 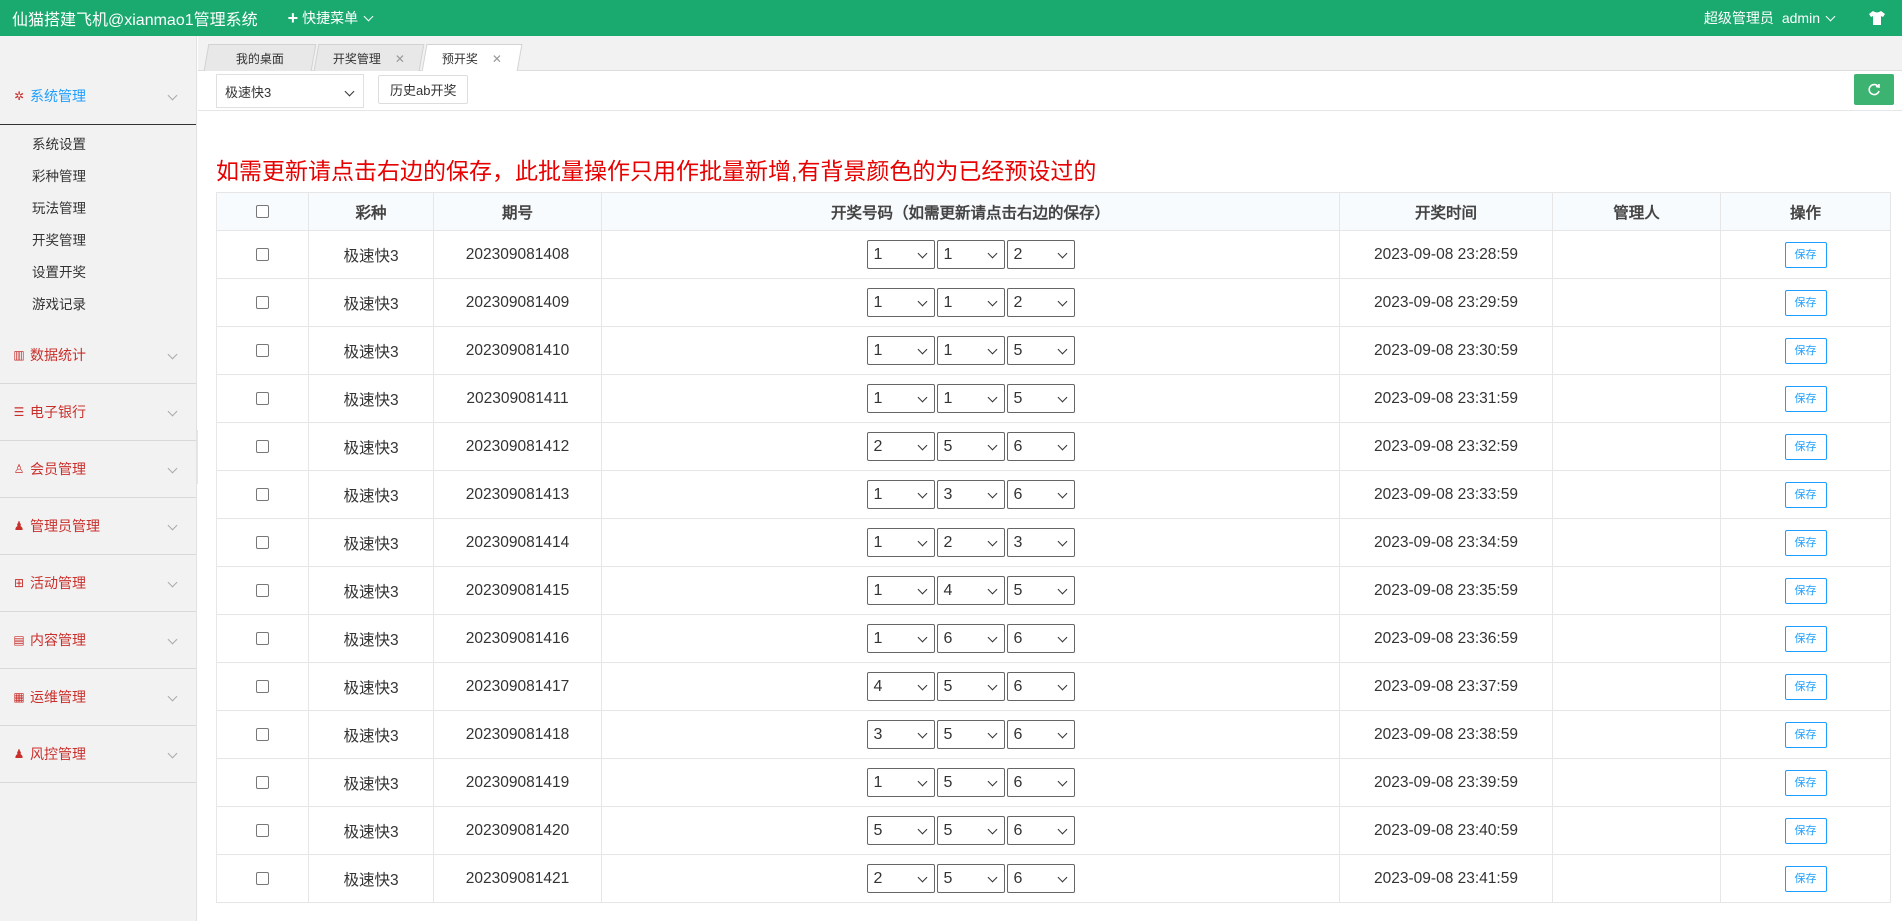 I want to click on sidebar-item-stats: ▥ 数据统计, so click(x=98, y=355).